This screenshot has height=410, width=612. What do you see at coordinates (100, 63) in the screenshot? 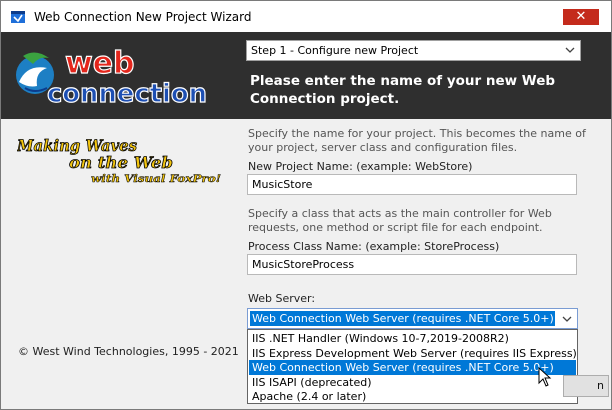
I see `logo-word-web: web` at bounding box center [100, 63].